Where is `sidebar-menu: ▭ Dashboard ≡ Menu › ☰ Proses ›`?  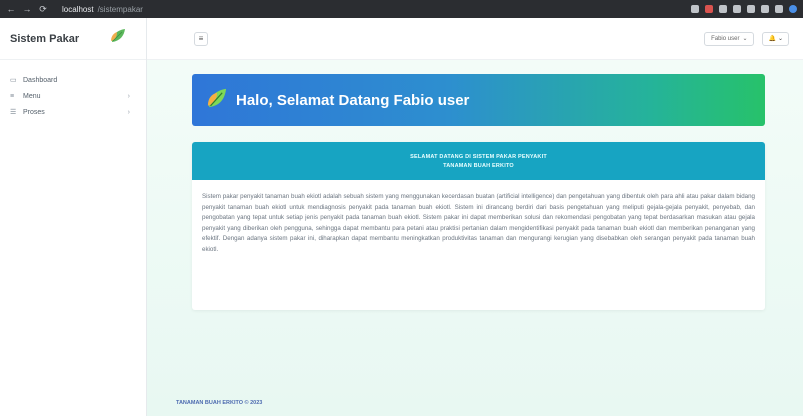
sidebar-menu: ▭ Dashboard ≡ Menu › ☰ Proses › is located at coordinates (73, 90).